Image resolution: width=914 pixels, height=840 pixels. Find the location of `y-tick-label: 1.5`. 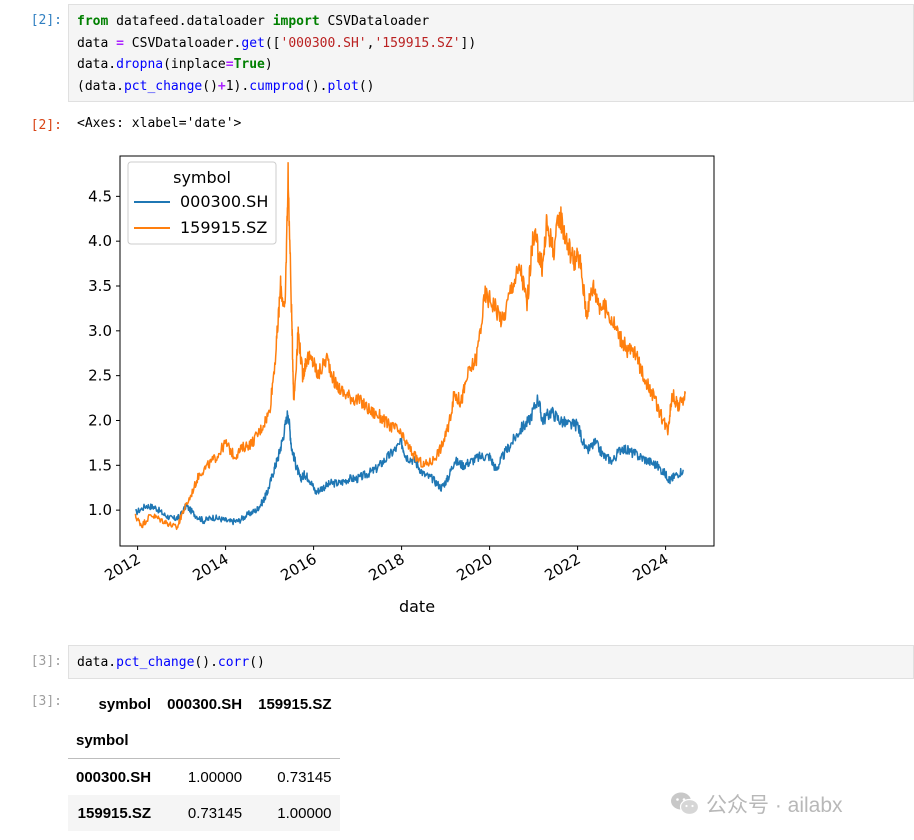

y-tick-label: 1.5 is located at coordinates (100, 465).